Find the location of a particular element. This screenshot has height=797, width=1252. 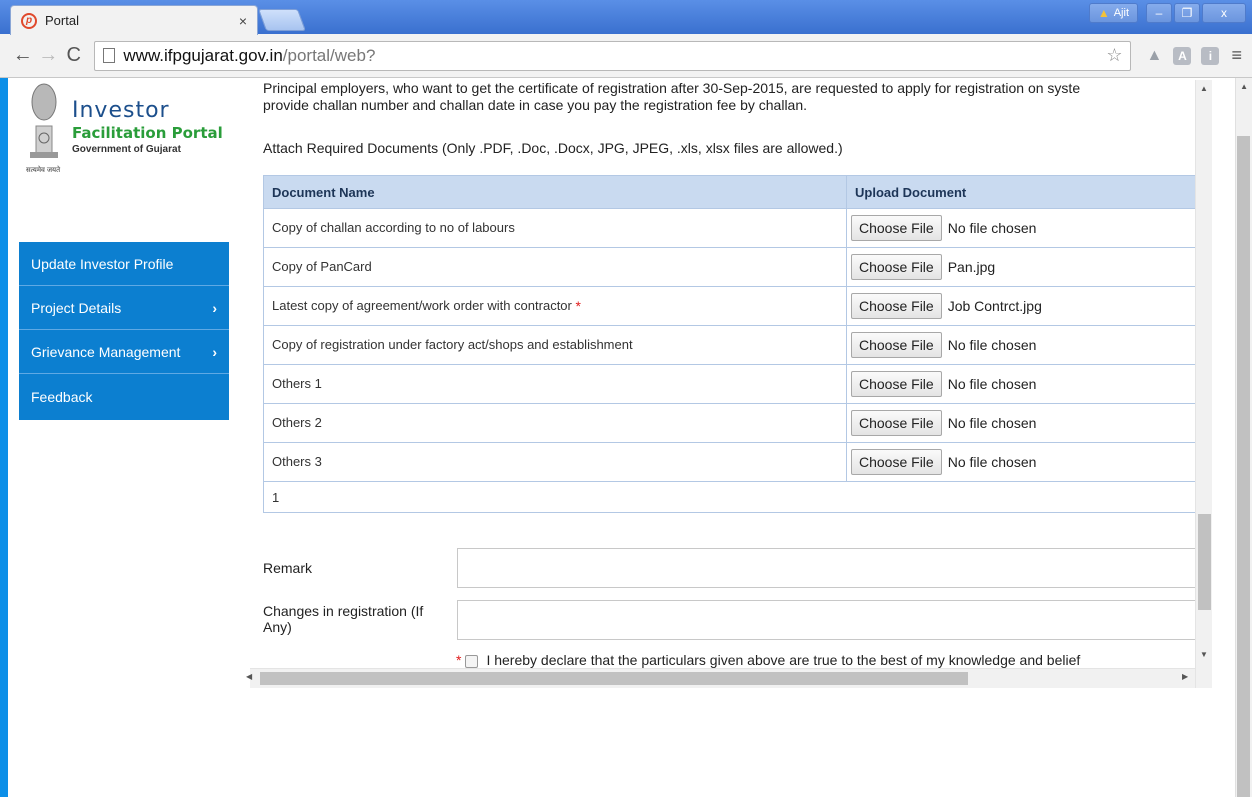

page-scroll-thumb is located at coordinates (1243, 466).